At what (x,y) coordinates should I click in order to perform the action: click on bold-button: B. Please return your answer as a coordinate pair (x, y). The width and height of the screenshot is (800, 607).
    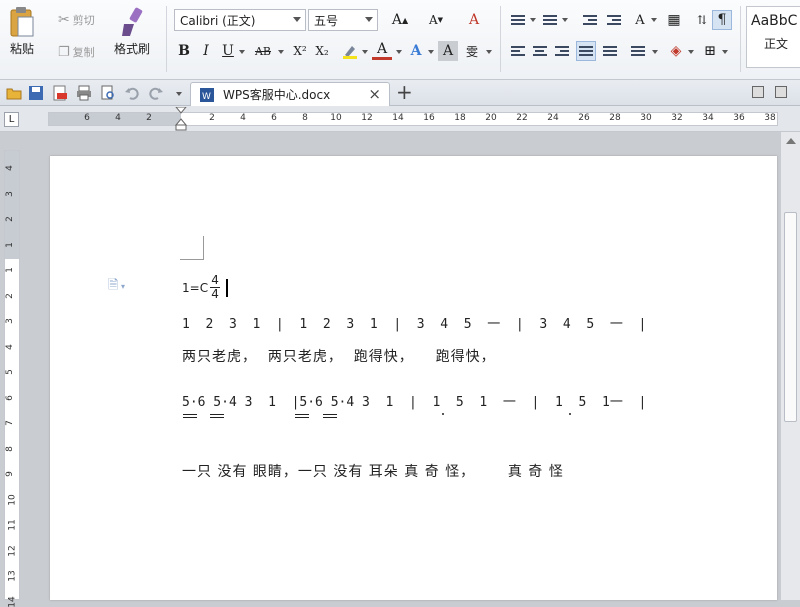
    Looking at the image, I should click on (184, 51).